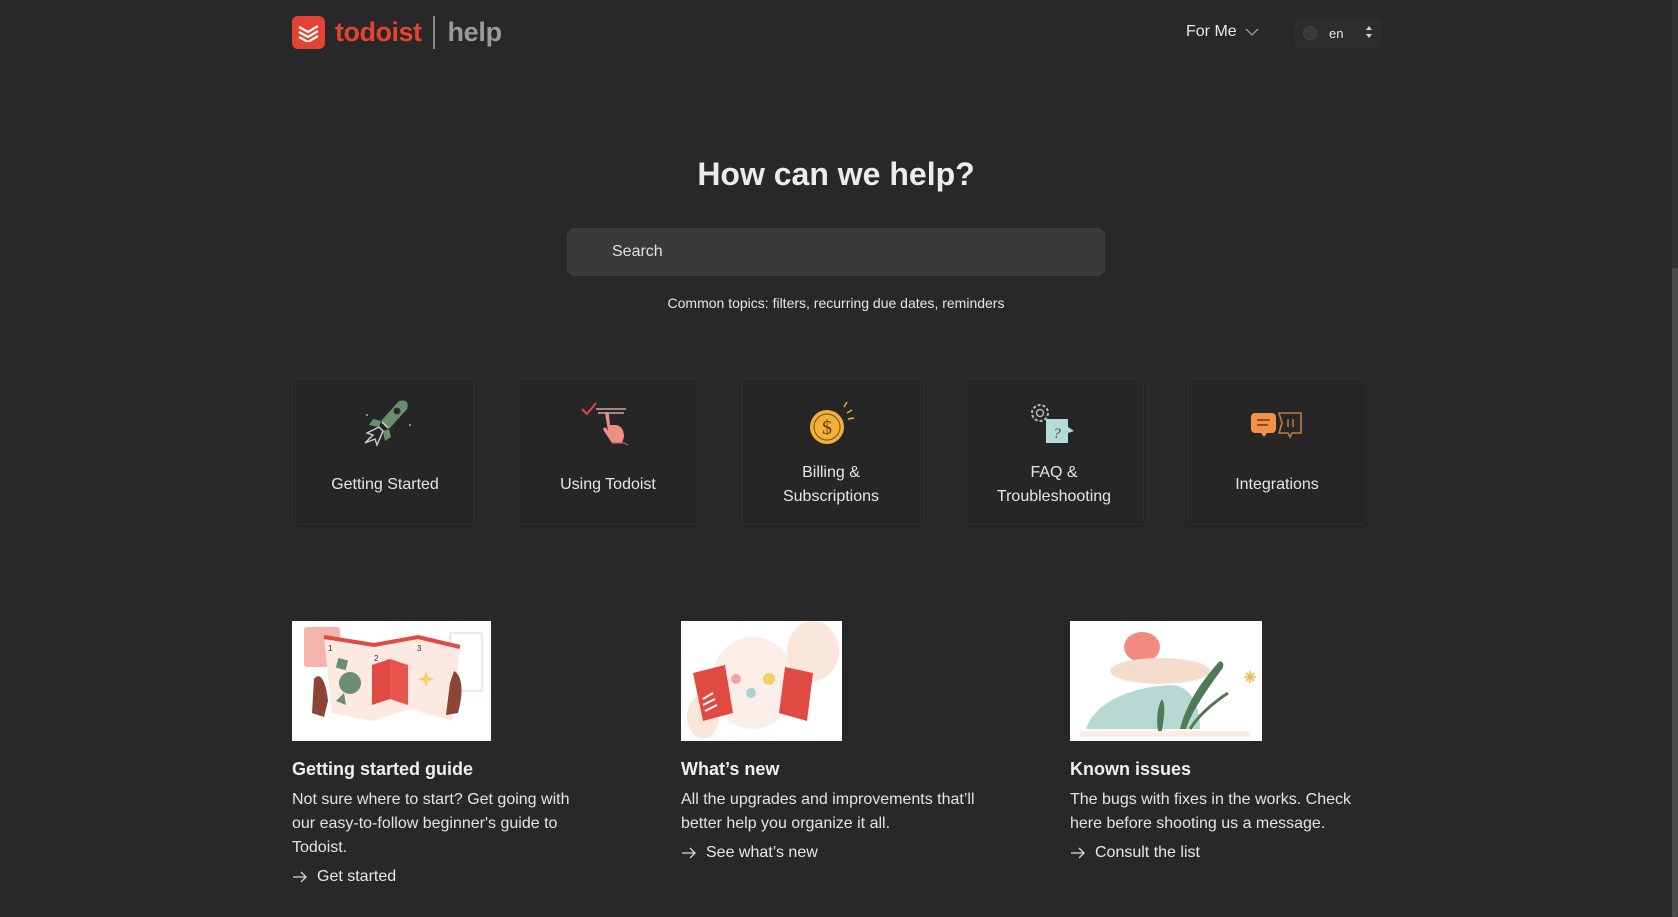 This screenshot has height=917, width=1678. Describe the element at coordinates (434, 32) in the screenshot. I see `logo-divider` at that location.